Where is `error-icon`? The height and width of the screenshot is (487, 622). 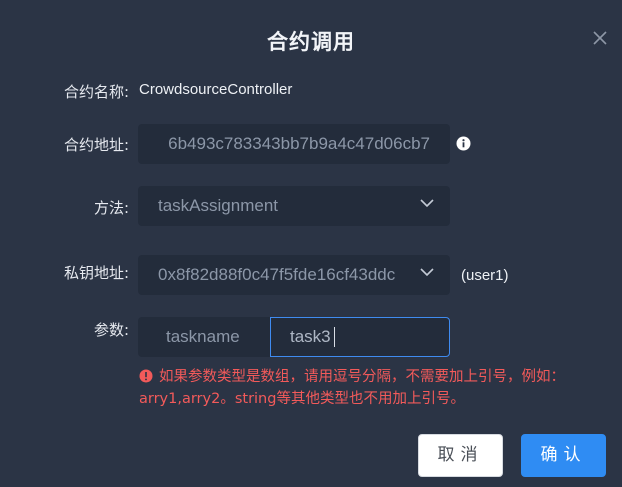 error-icon is located at coordinates (146, 376).